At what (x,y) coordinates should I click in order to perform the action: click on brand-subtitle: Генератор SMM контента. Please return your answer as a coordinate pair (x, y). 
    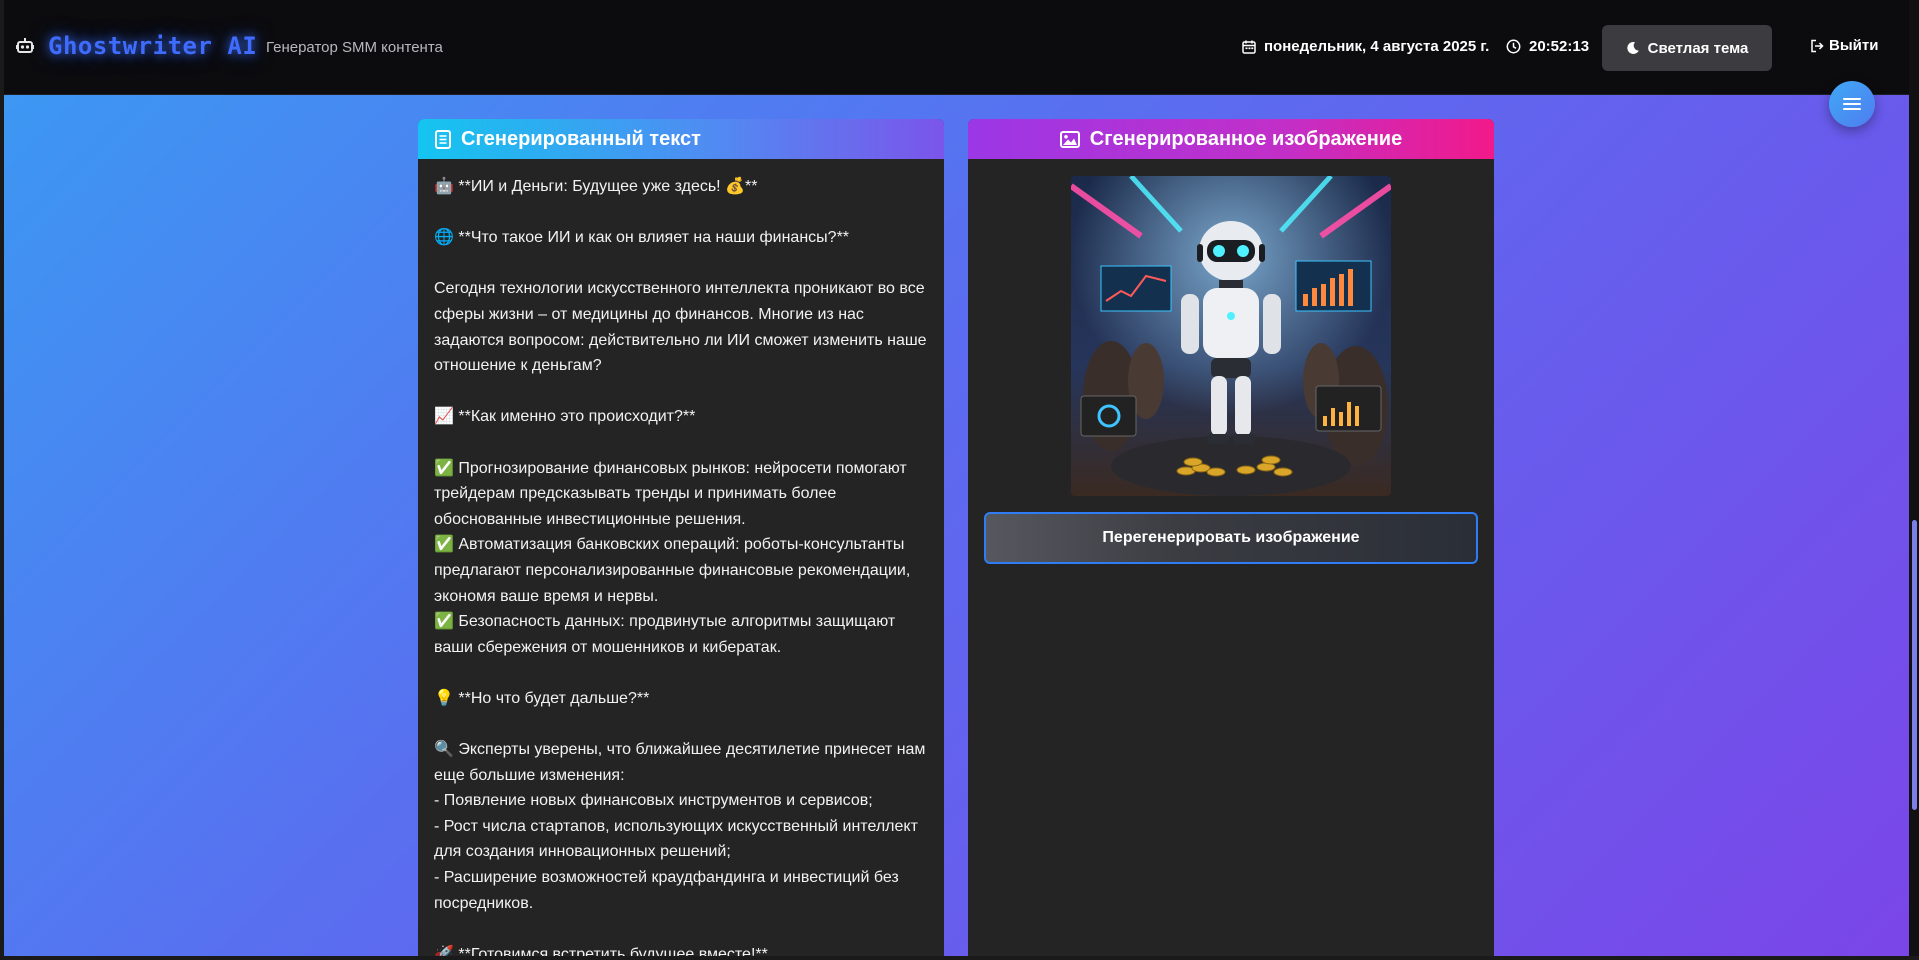
    Looking at the image, I should click on (354, 47).